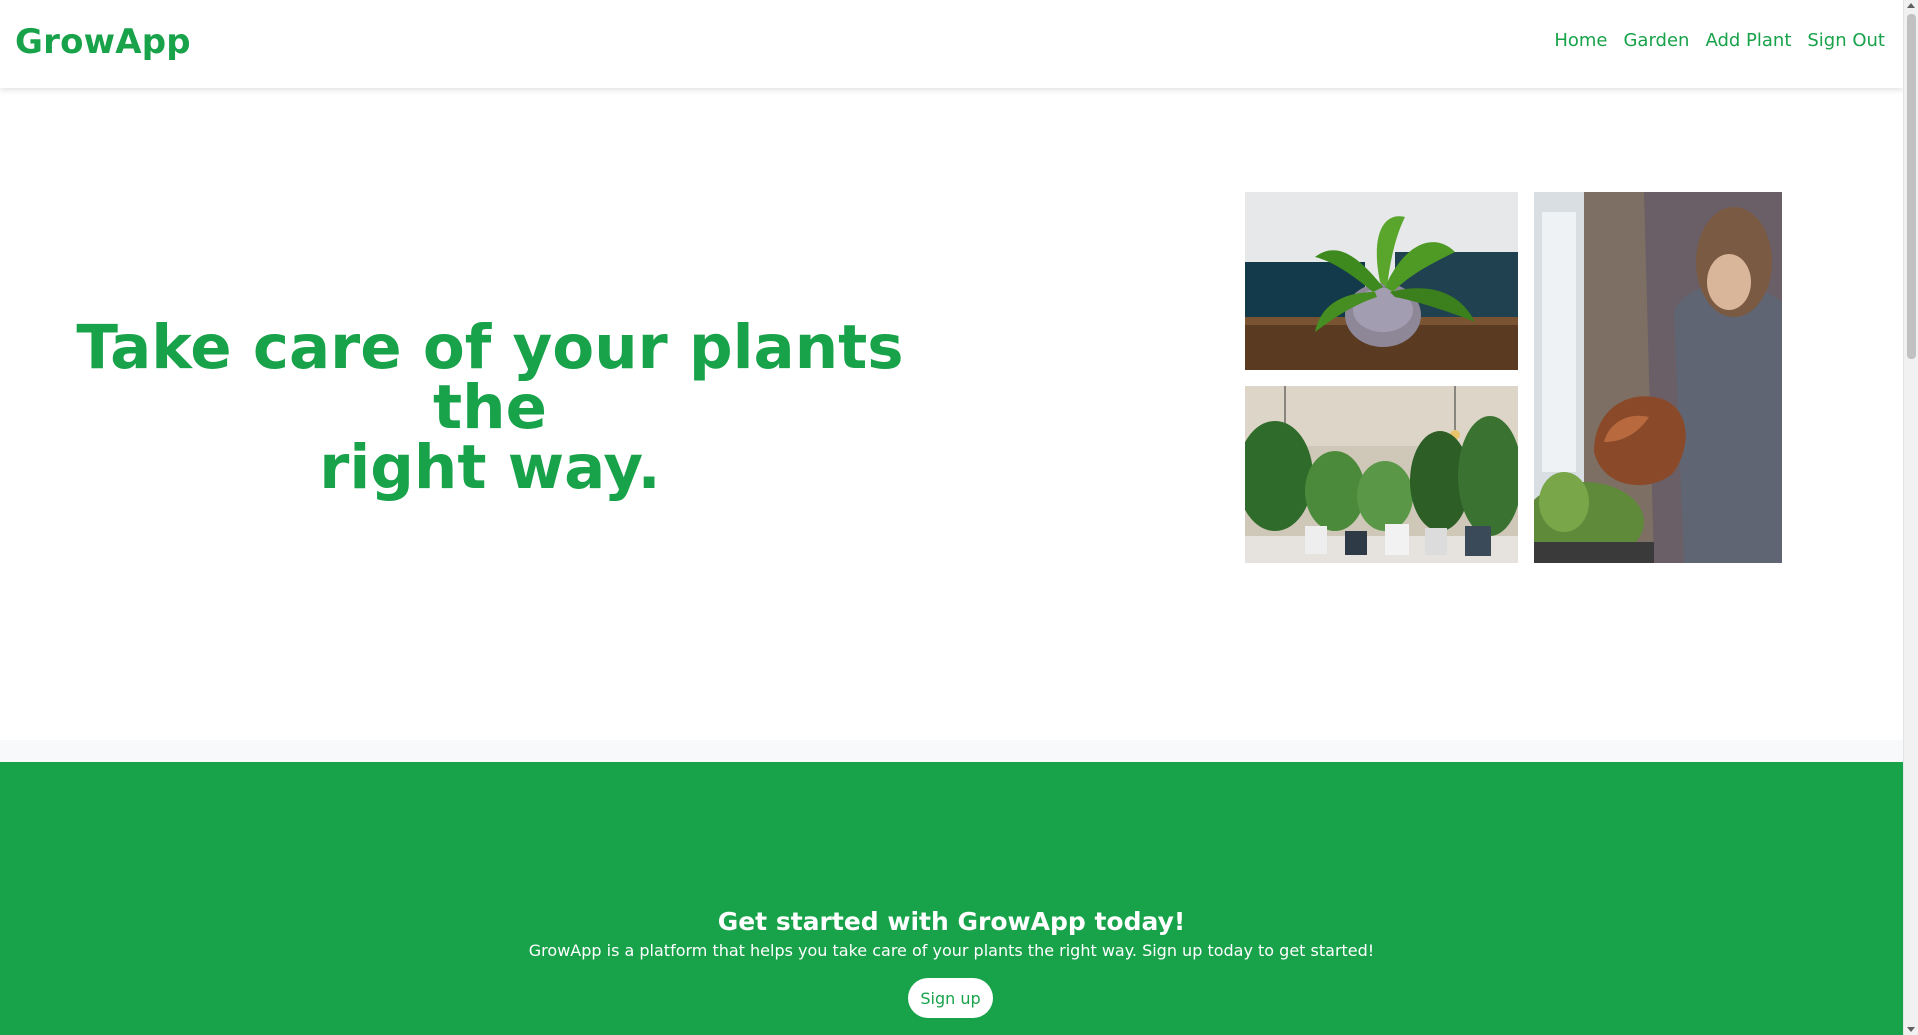 Image resolution: width=1918 pixels, height=1035 pixels. Describe the element at coordinates (951, 751) in the screenshot. I see `section-divider` at that location.